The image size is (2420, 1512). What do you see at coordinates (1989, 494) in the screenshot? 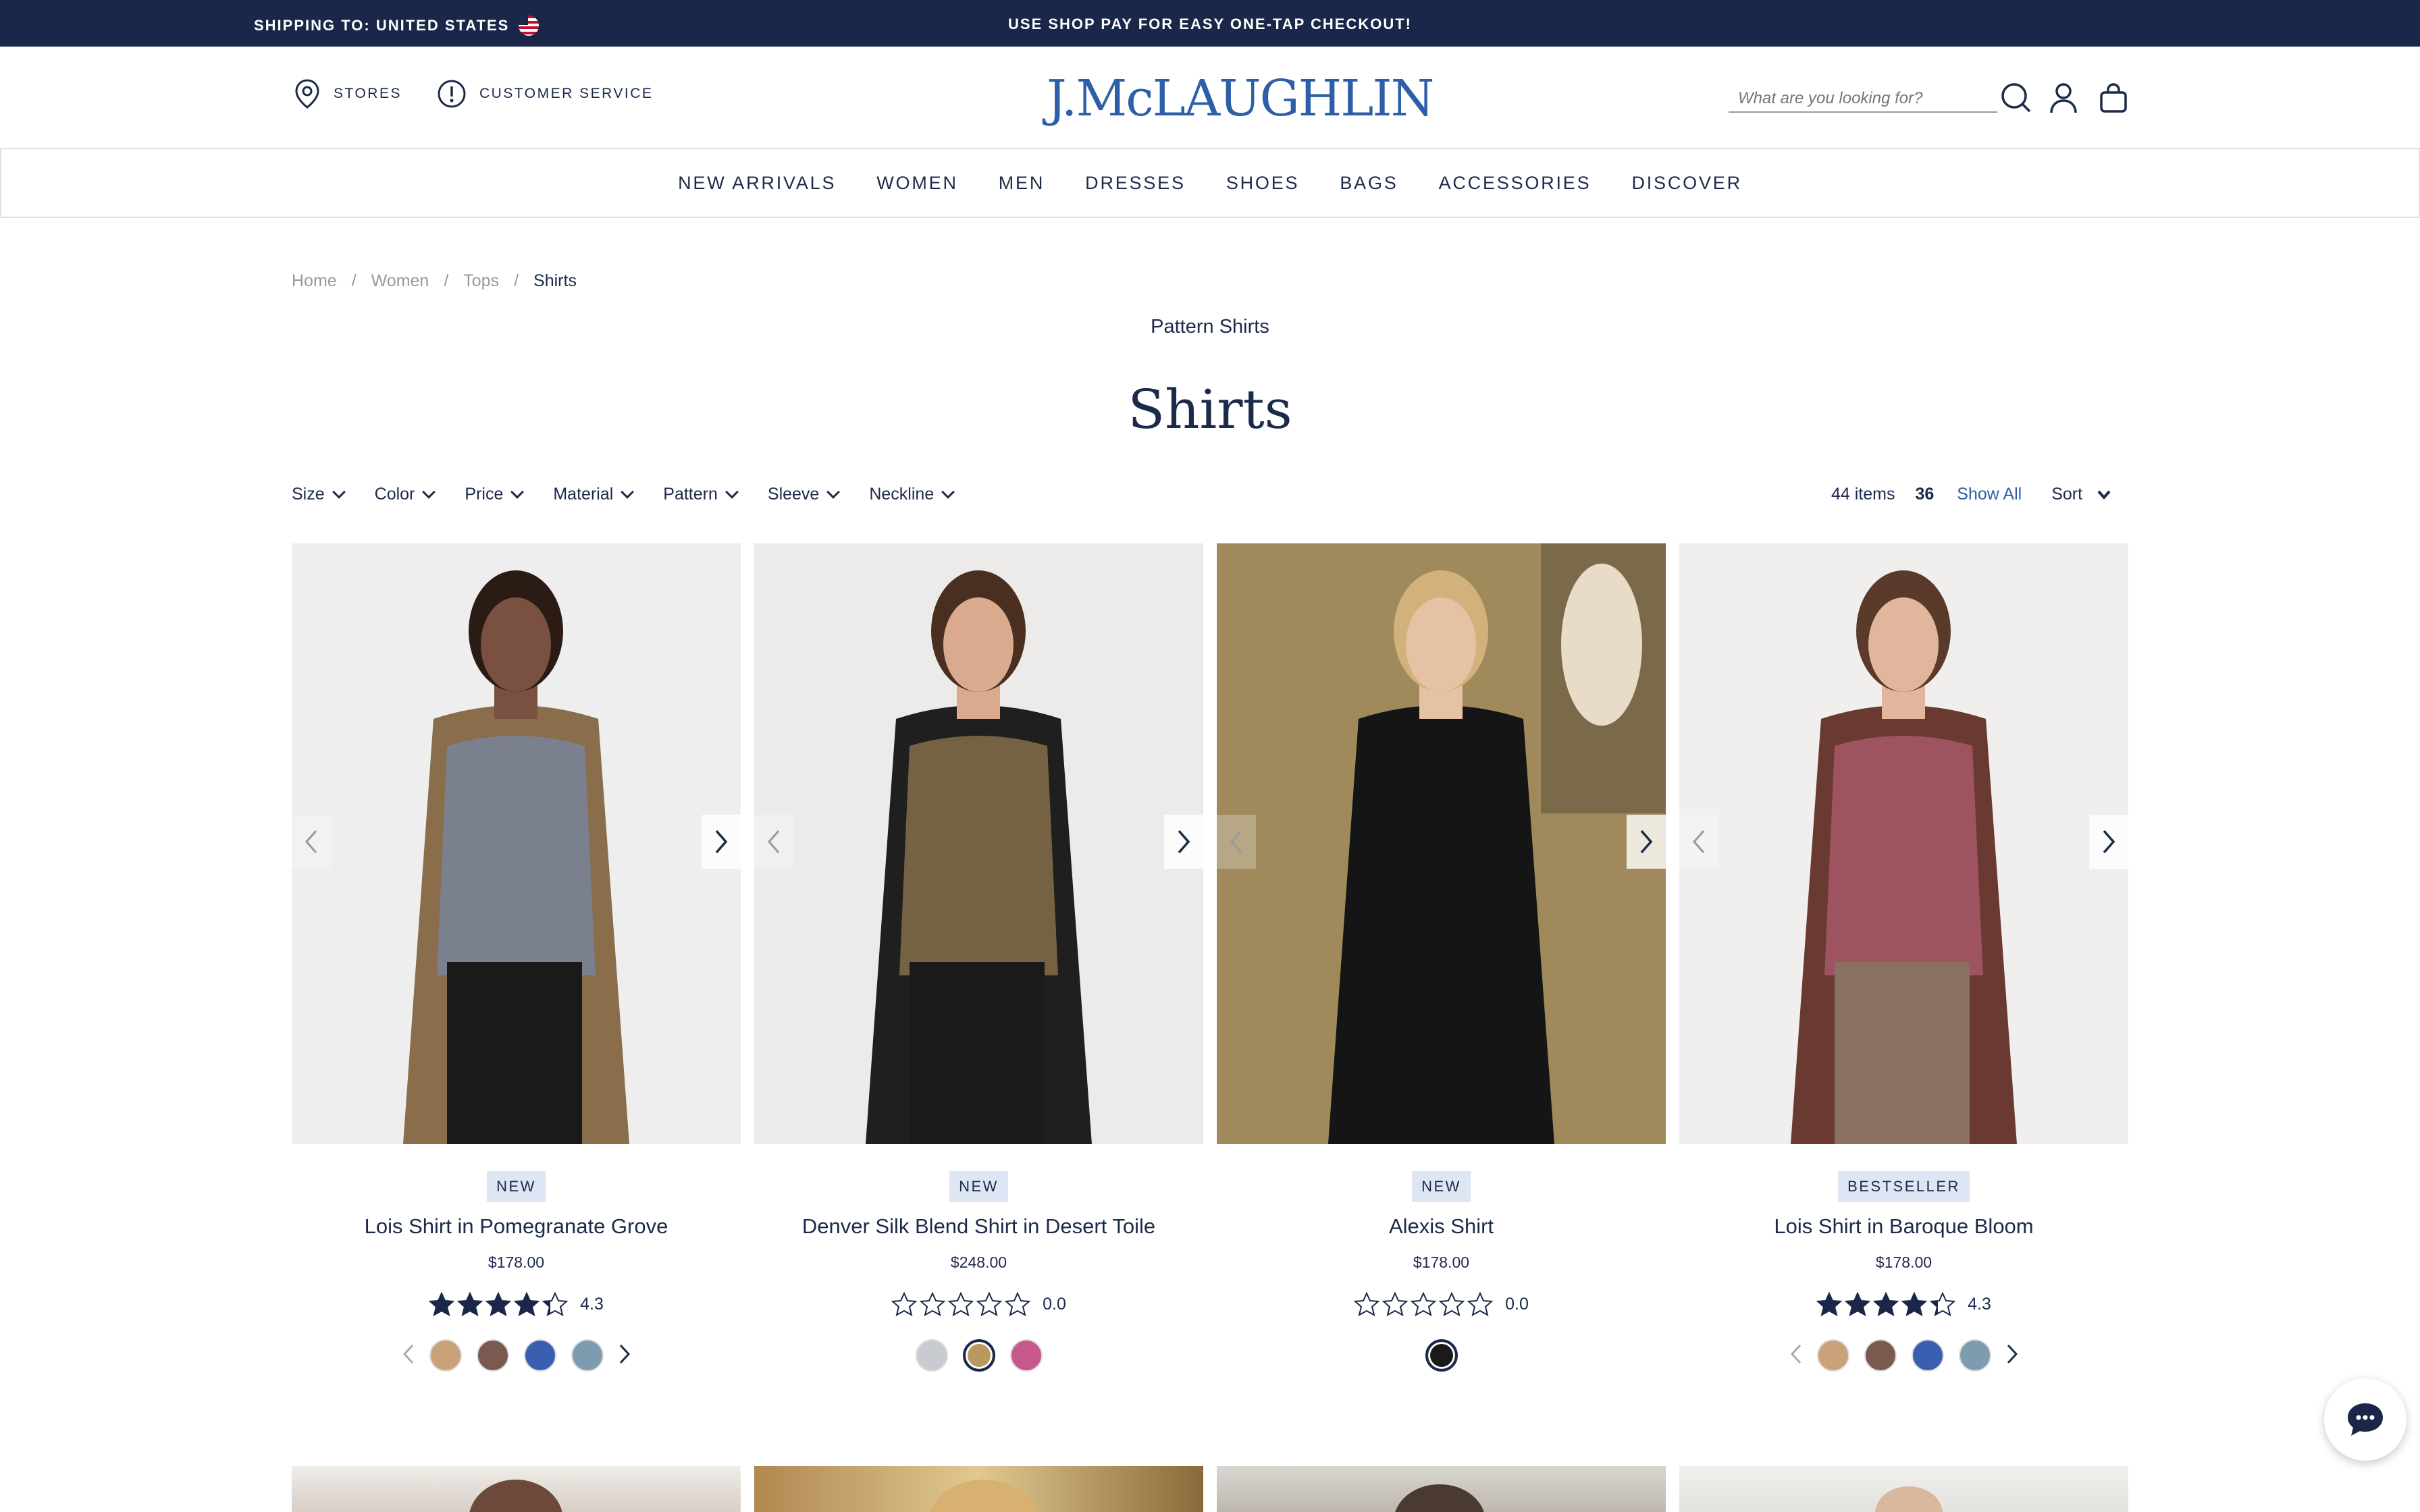
I see `show-all-link: Show All` at bounding box center [1989, 494].